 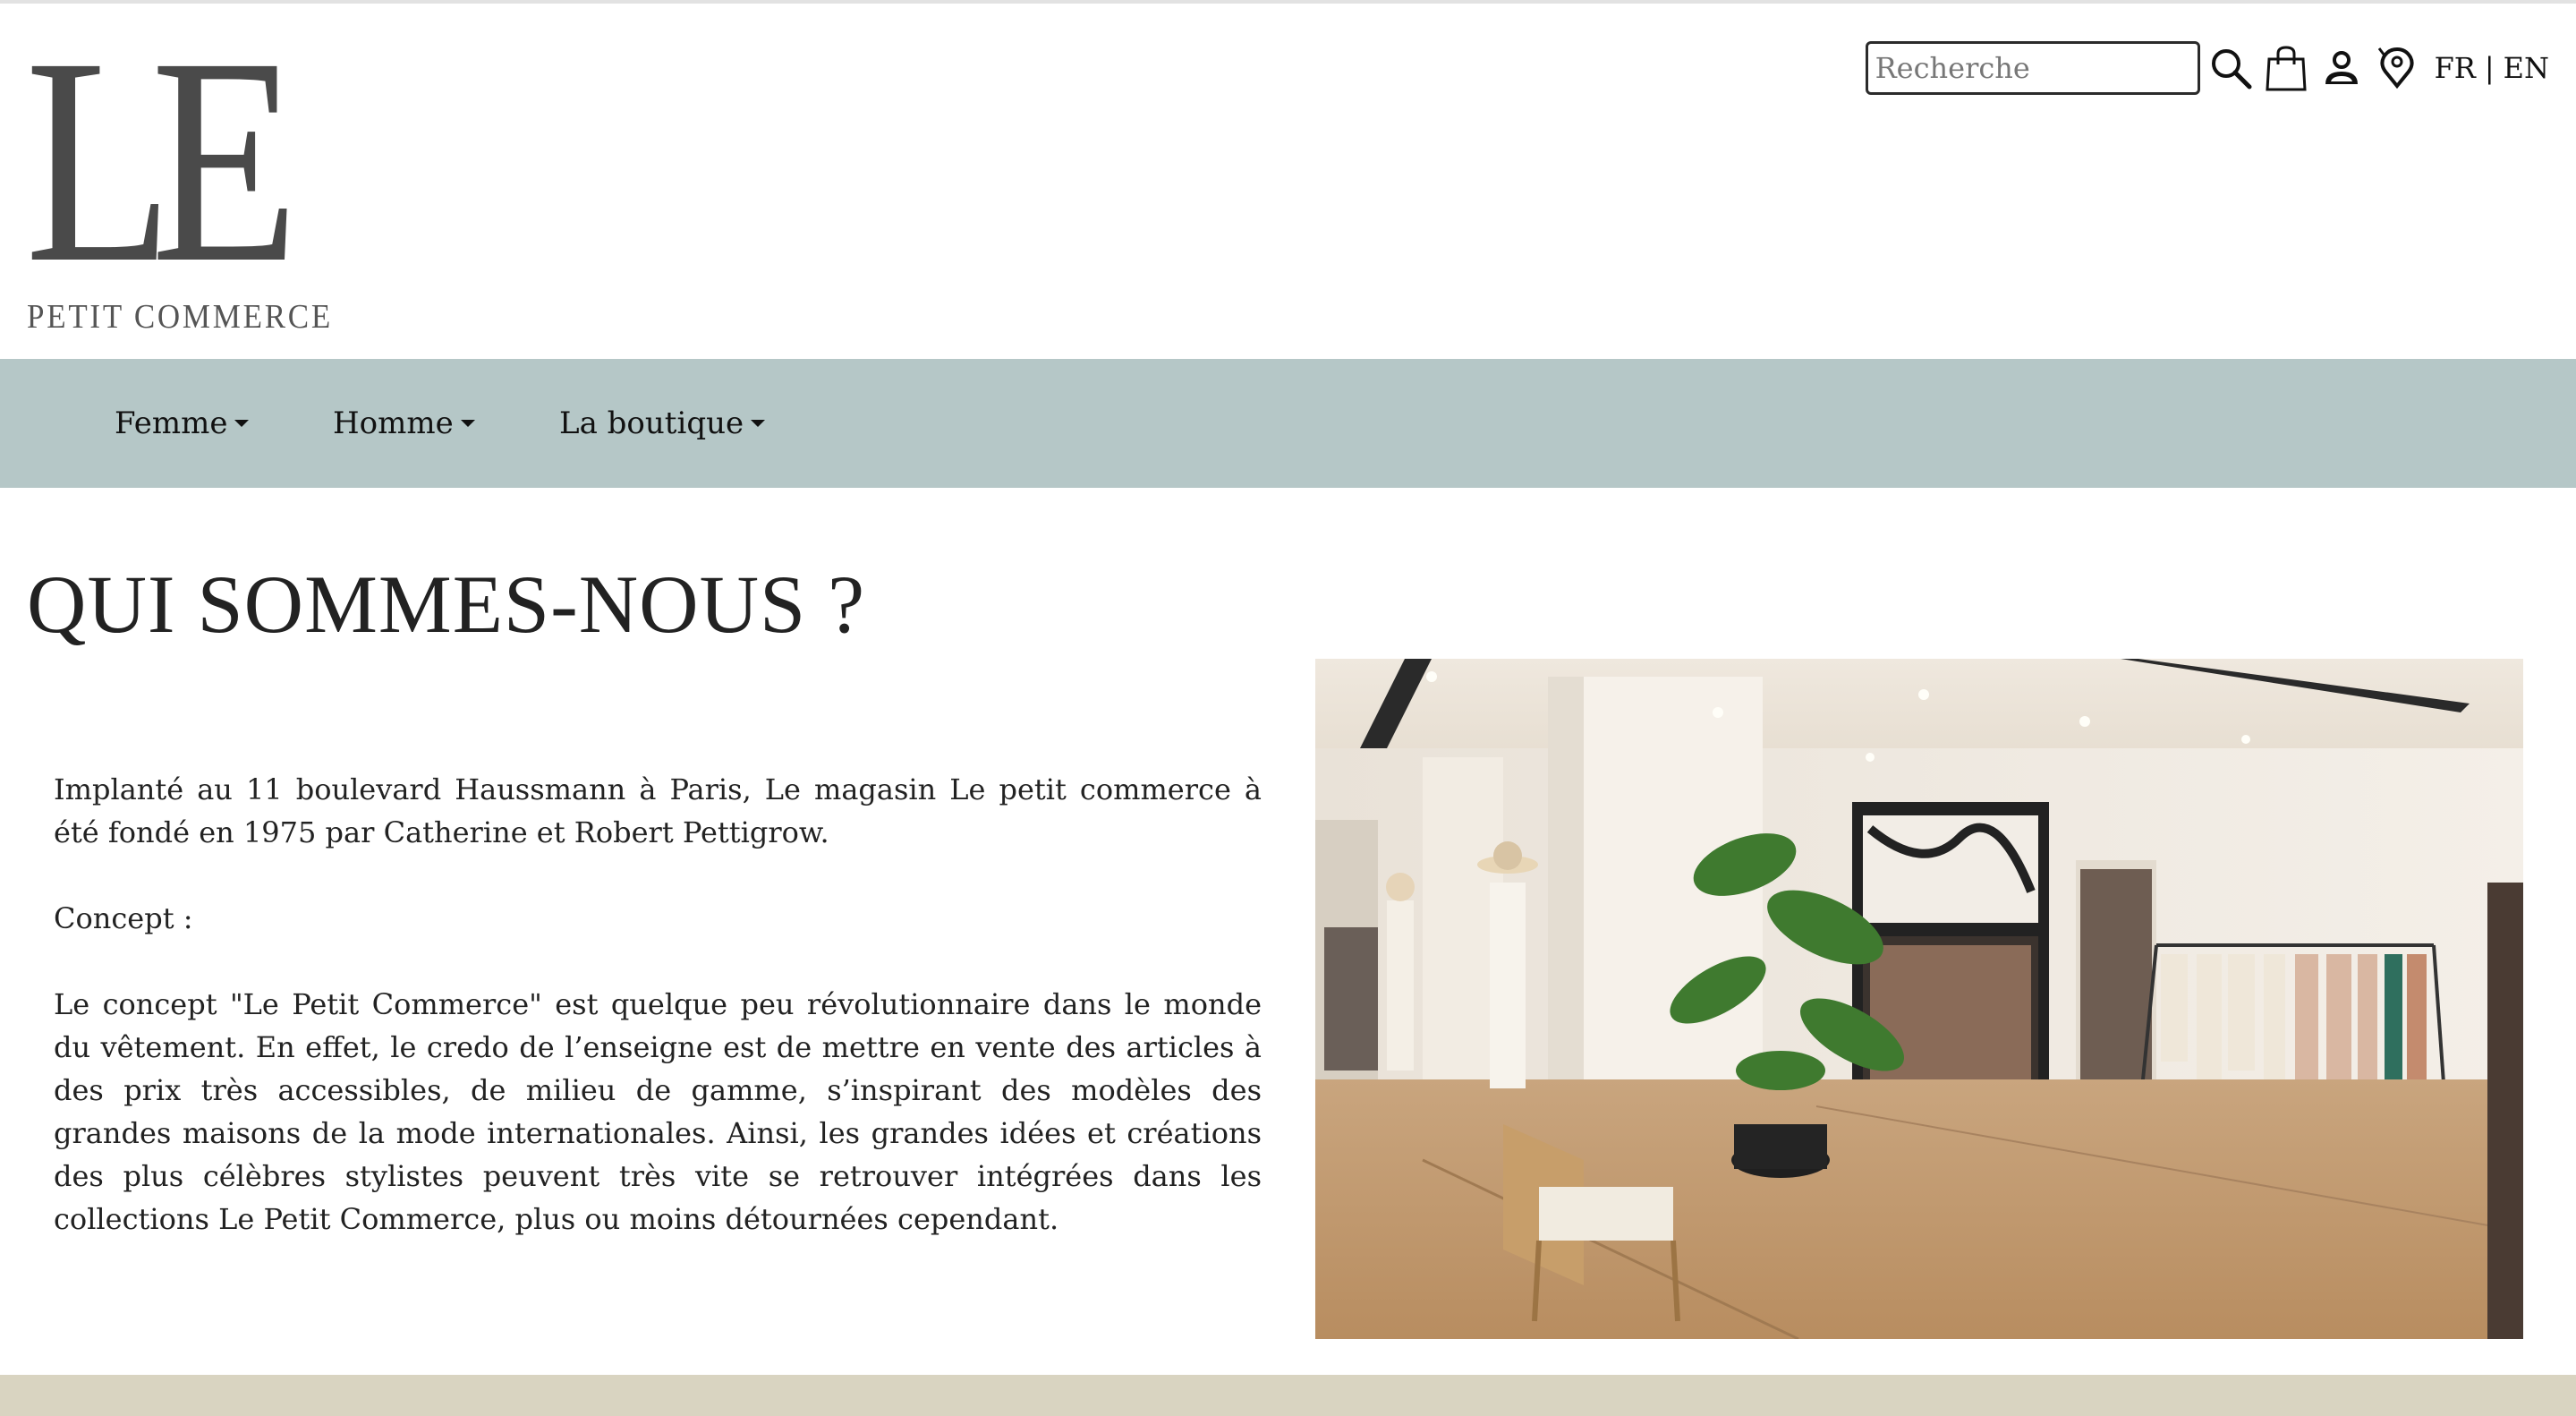 What do you see at coordinates (2342, 68) in the screenshot?
I see `user-icon` at bounding box center [2342, 68].